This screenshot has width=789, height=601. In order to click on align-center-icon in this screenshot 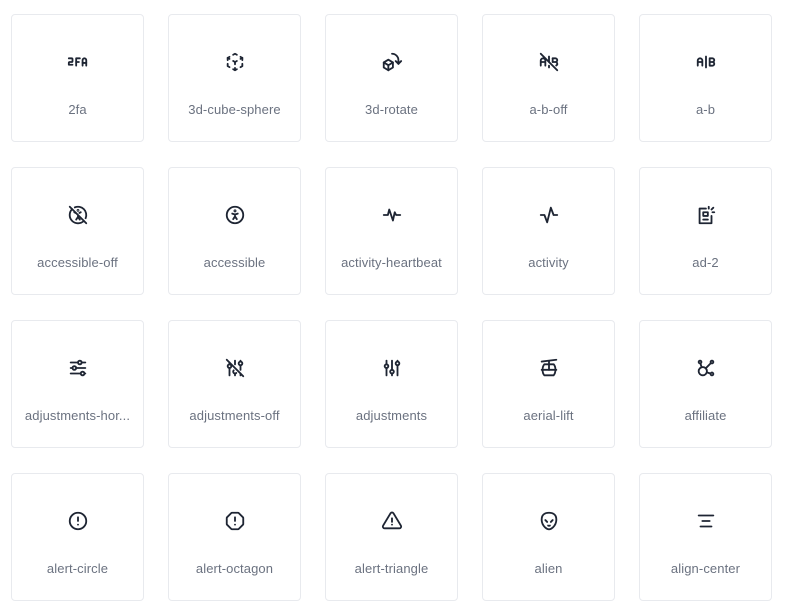, I will do `click(706, 521)`.